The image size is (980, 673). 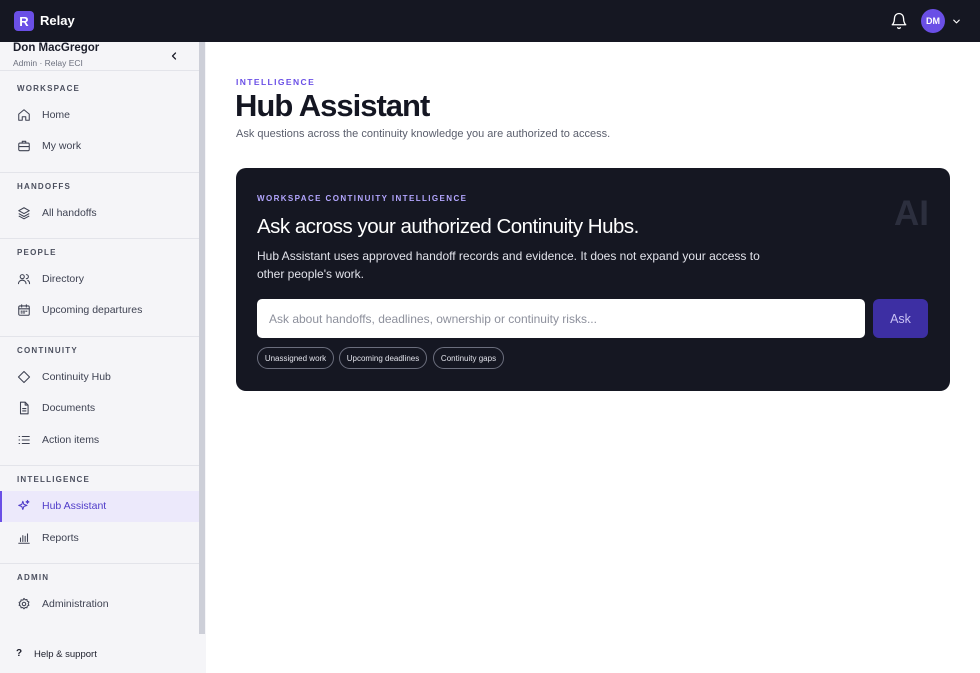 I want to click on layers-icon, so click(x=24, y=213).